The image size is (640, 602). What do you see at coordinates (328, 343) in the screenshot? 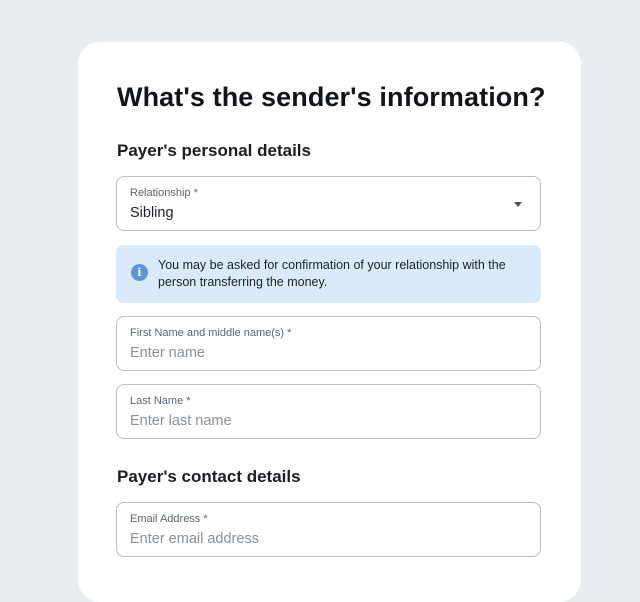
I see `first-name-field: First Name and middle name(s) *` at bounding box center [328, 343].